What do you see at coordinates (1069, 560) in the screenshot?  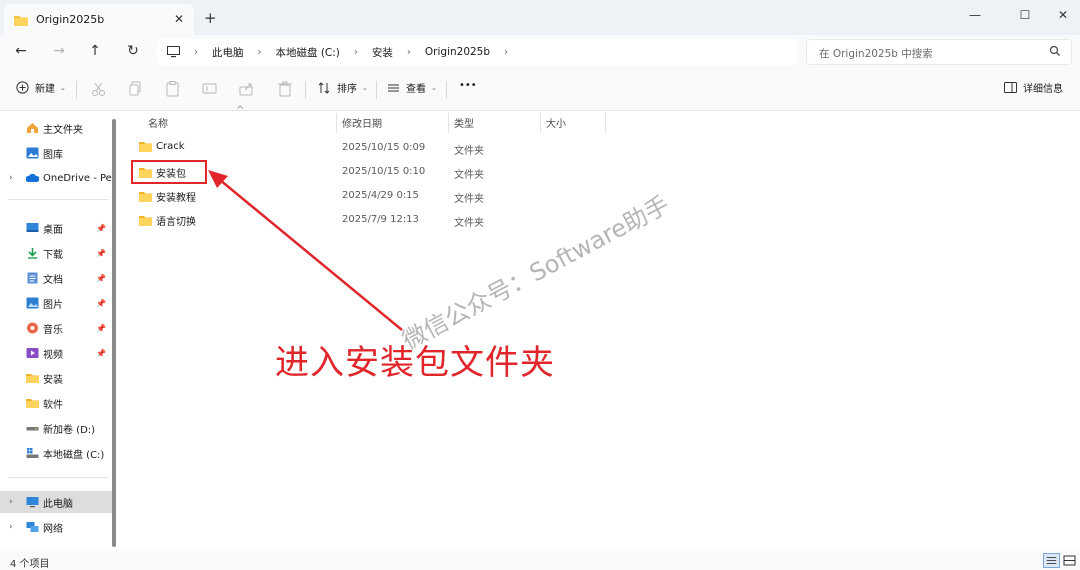 I see `tiles-view-icon` at bounding box center [1069, 560].